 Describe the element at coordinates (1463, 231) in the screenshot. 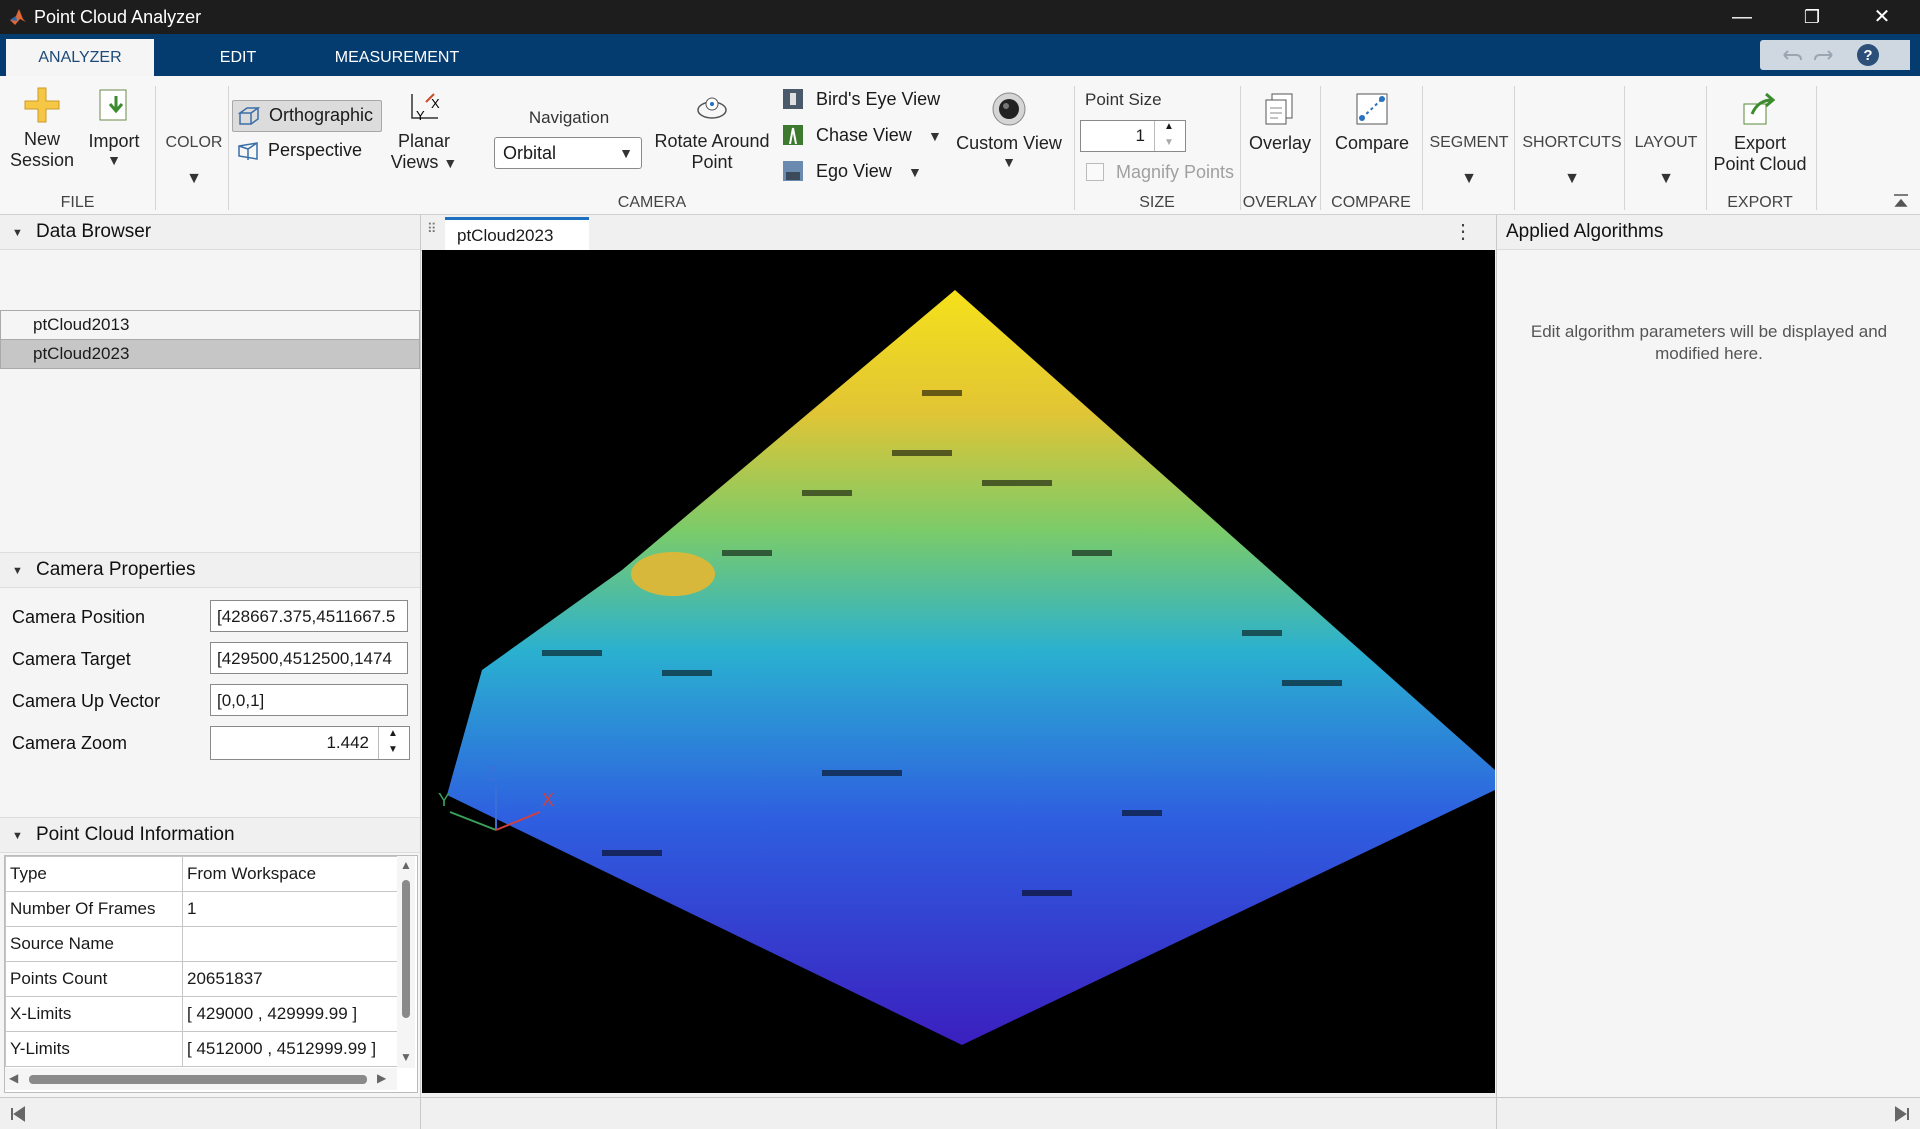

I see `more-options-icon: ⋮` at that location.